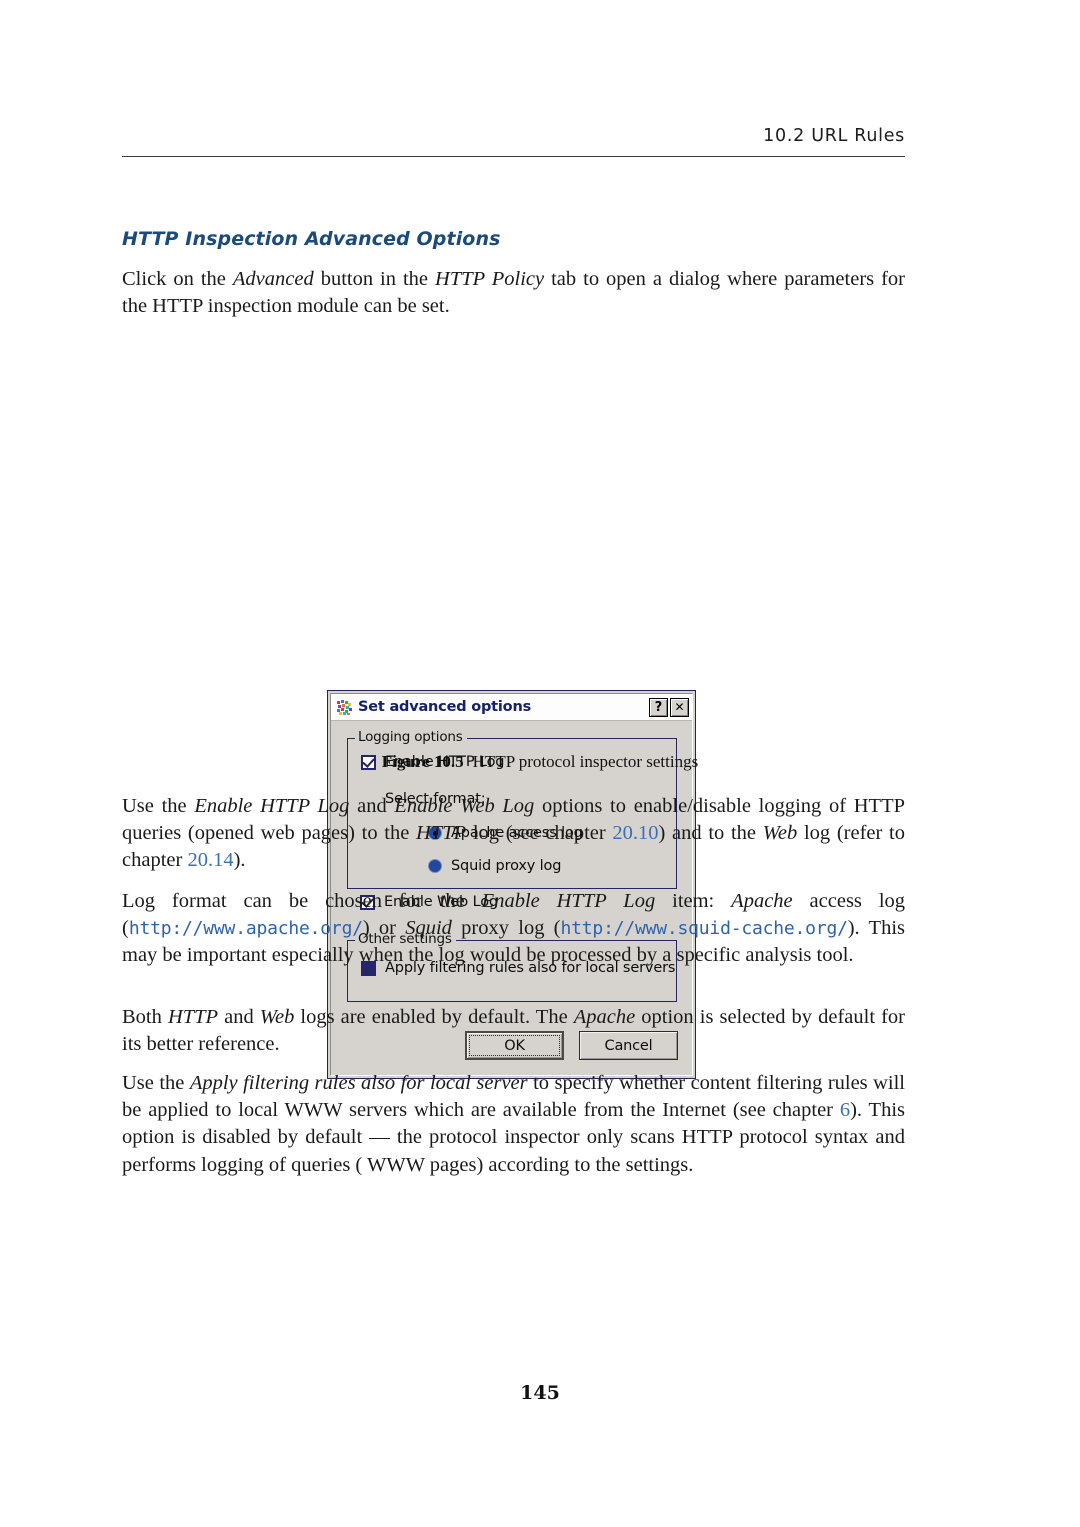 Image resolution: width=1080 pixels, height=1527 pixels. Describe the element at coordinates (177, 279) in the screenshot. I see `text-run: Click on the` at that location.